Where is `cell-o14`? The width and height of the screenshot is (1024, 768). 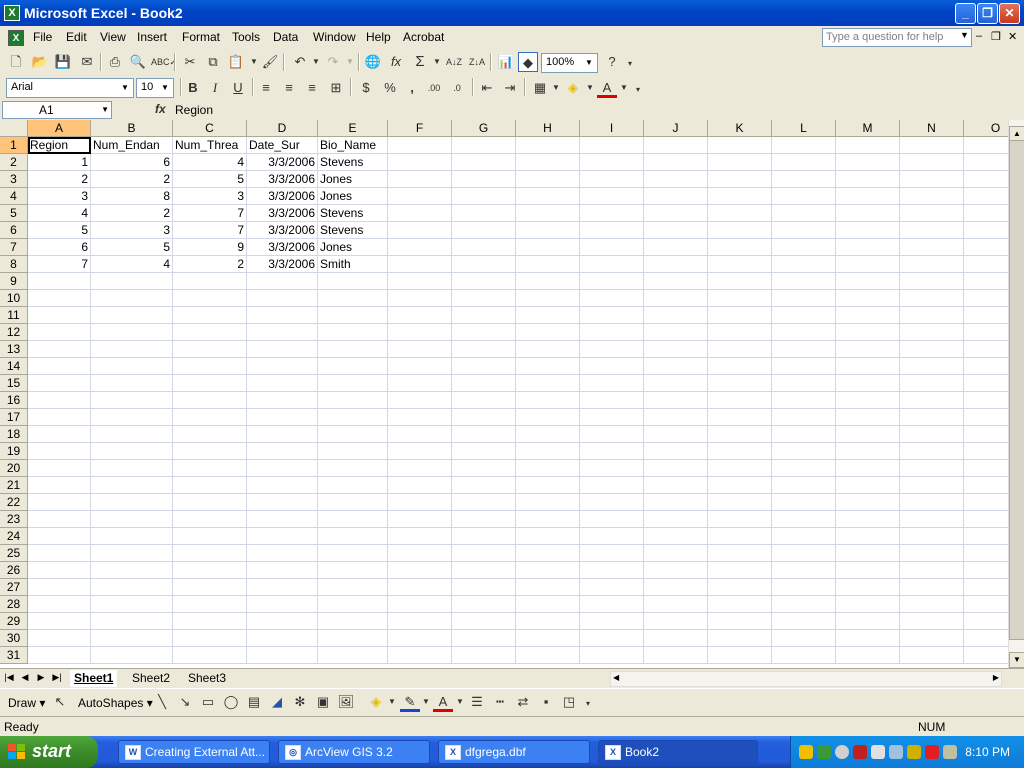 cell-o14 is located at coordinates (986, 366).